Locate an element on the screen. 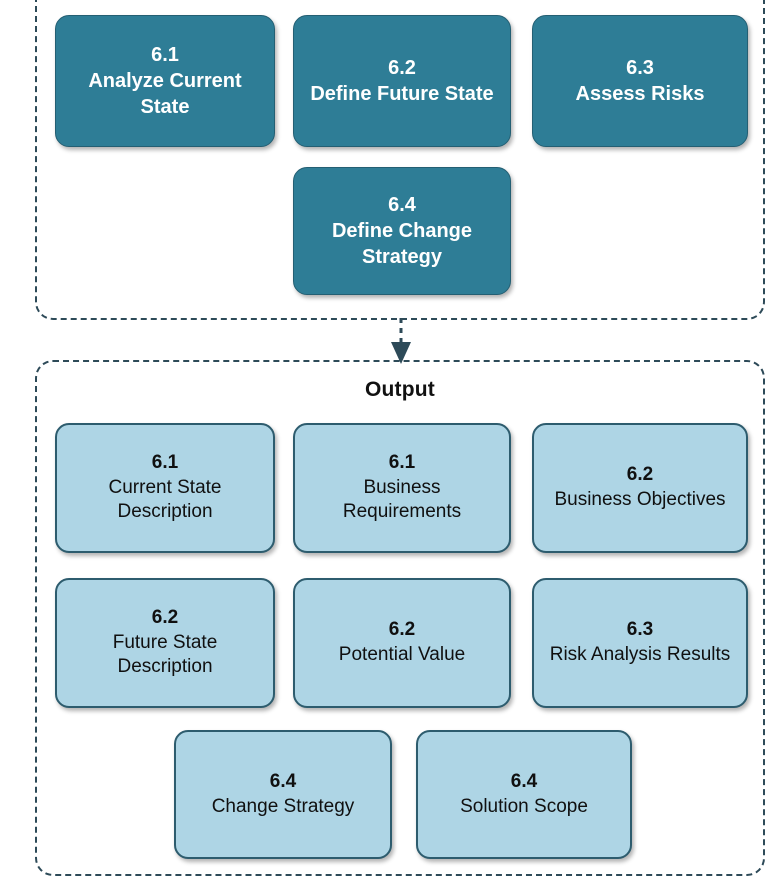 Image resolution: width=774 pixels, height=887 pixels. output-node-business-objectives: 6.2 Business Objectives is located at coordinates (640, 488).